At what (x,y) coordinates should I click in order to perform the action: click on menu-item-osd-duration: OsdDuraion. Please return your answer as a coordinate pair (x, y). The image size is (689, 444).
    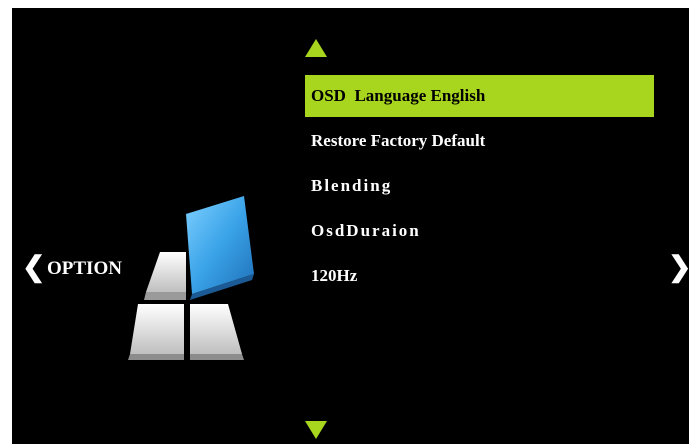
    Looking at the image, I should click on (479, 231).